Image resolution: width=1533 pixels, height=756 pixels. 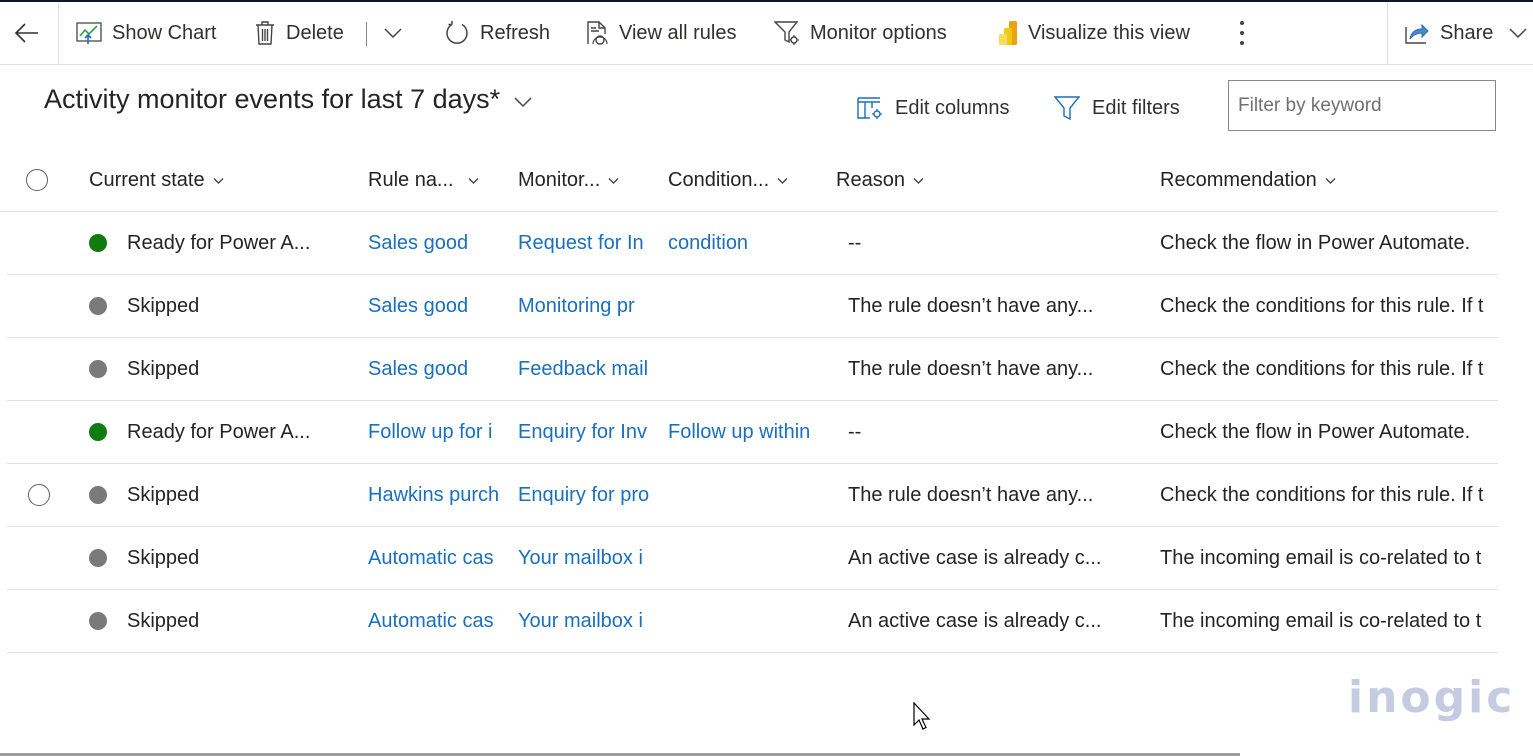 What do you see at coordinates (855, 431) in the screenshot?
I see `reason-cell-text: --` at bounding box center [855, 431].